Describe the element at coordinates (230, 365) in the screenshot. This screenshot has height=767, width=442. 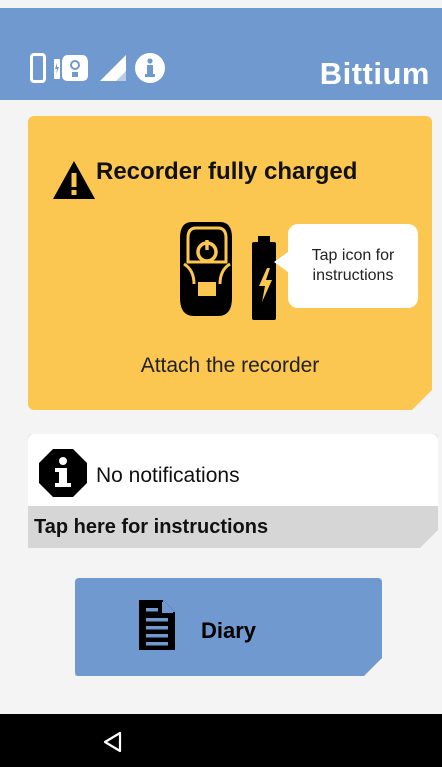
I see `status-message: Attach the recorder` at that location.